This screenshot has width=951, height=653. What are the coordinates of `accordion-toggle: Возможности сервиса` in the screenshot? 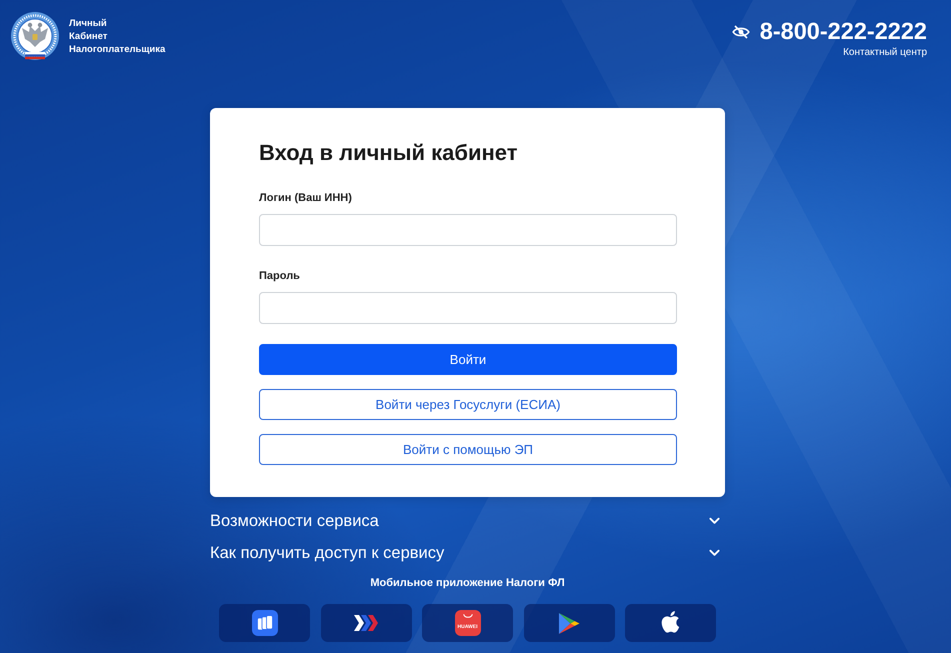 It's located at (467, 521).